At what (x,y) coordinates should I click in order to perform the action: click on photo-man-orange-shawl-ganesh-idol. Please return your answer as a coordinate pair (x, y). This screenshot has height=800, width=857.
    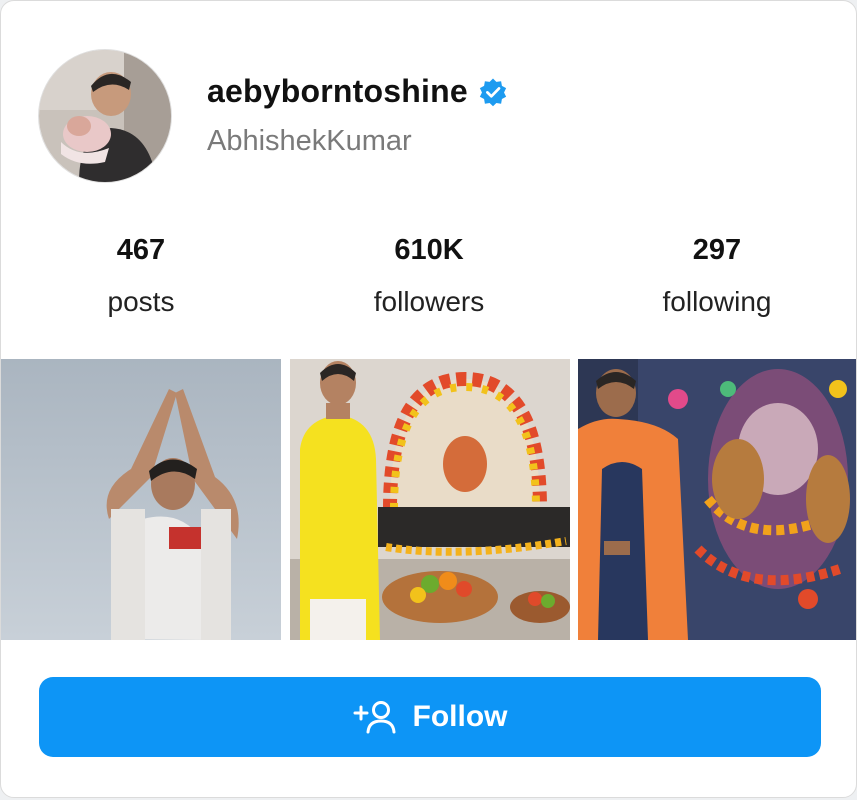
    Looking at the image, I should click on (717, 499).